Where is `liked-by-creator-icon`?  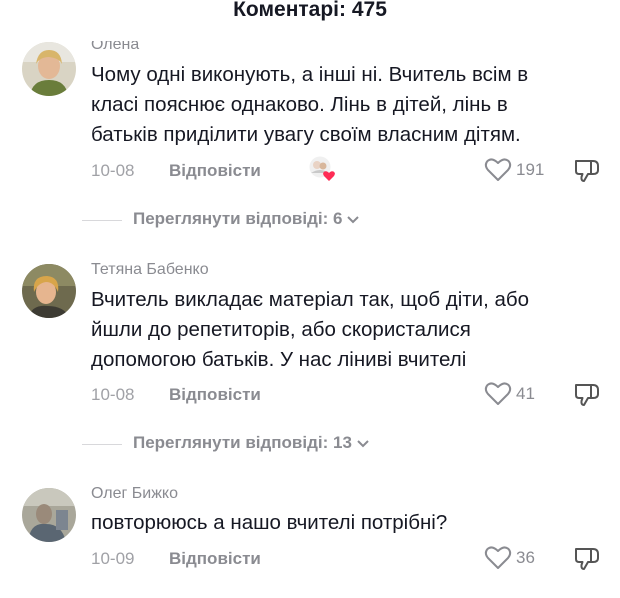 liked-by-creator-icon is located at coordinates (322, 169).